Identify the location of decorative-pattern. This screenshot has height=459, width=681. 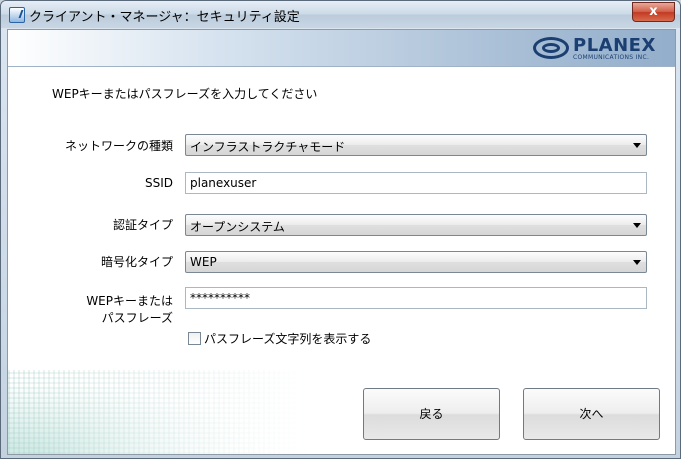
(158, 412).